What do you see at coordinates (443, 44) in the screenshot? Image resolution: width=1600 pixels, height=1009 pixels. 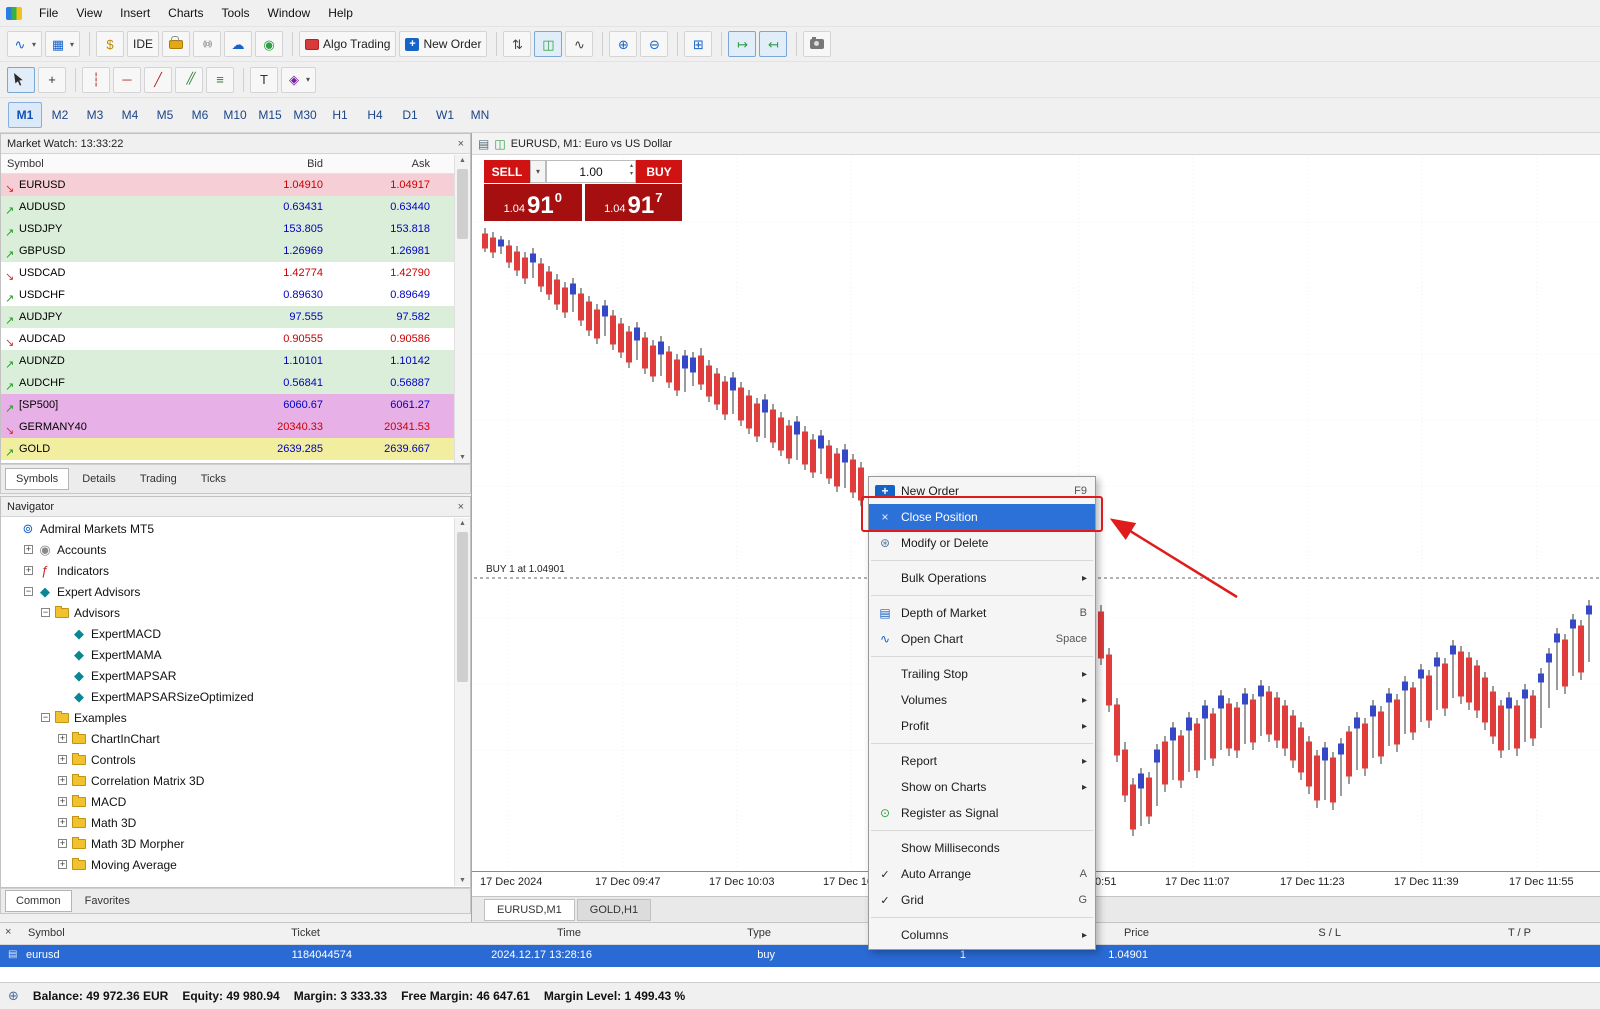 I see `new-order-button: + New Order` at bounding box center [443, 44].